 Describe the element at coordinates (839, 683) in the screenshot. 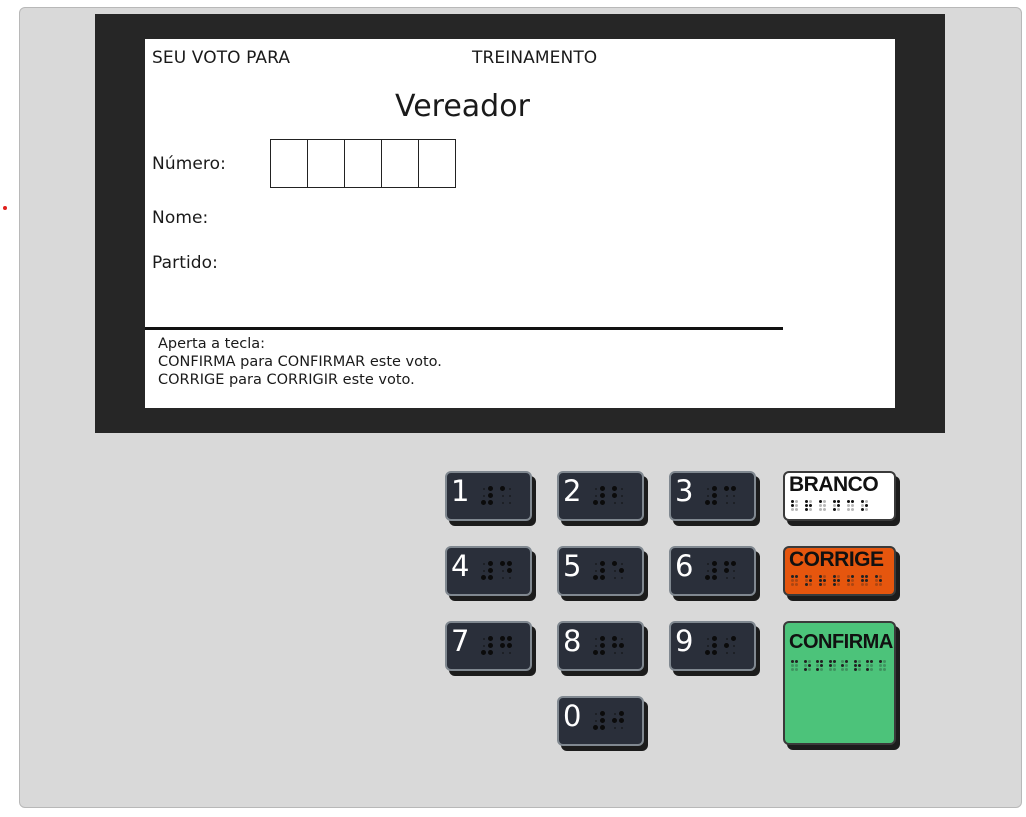

I see `confirma-button: CONFIRMA` at that location.